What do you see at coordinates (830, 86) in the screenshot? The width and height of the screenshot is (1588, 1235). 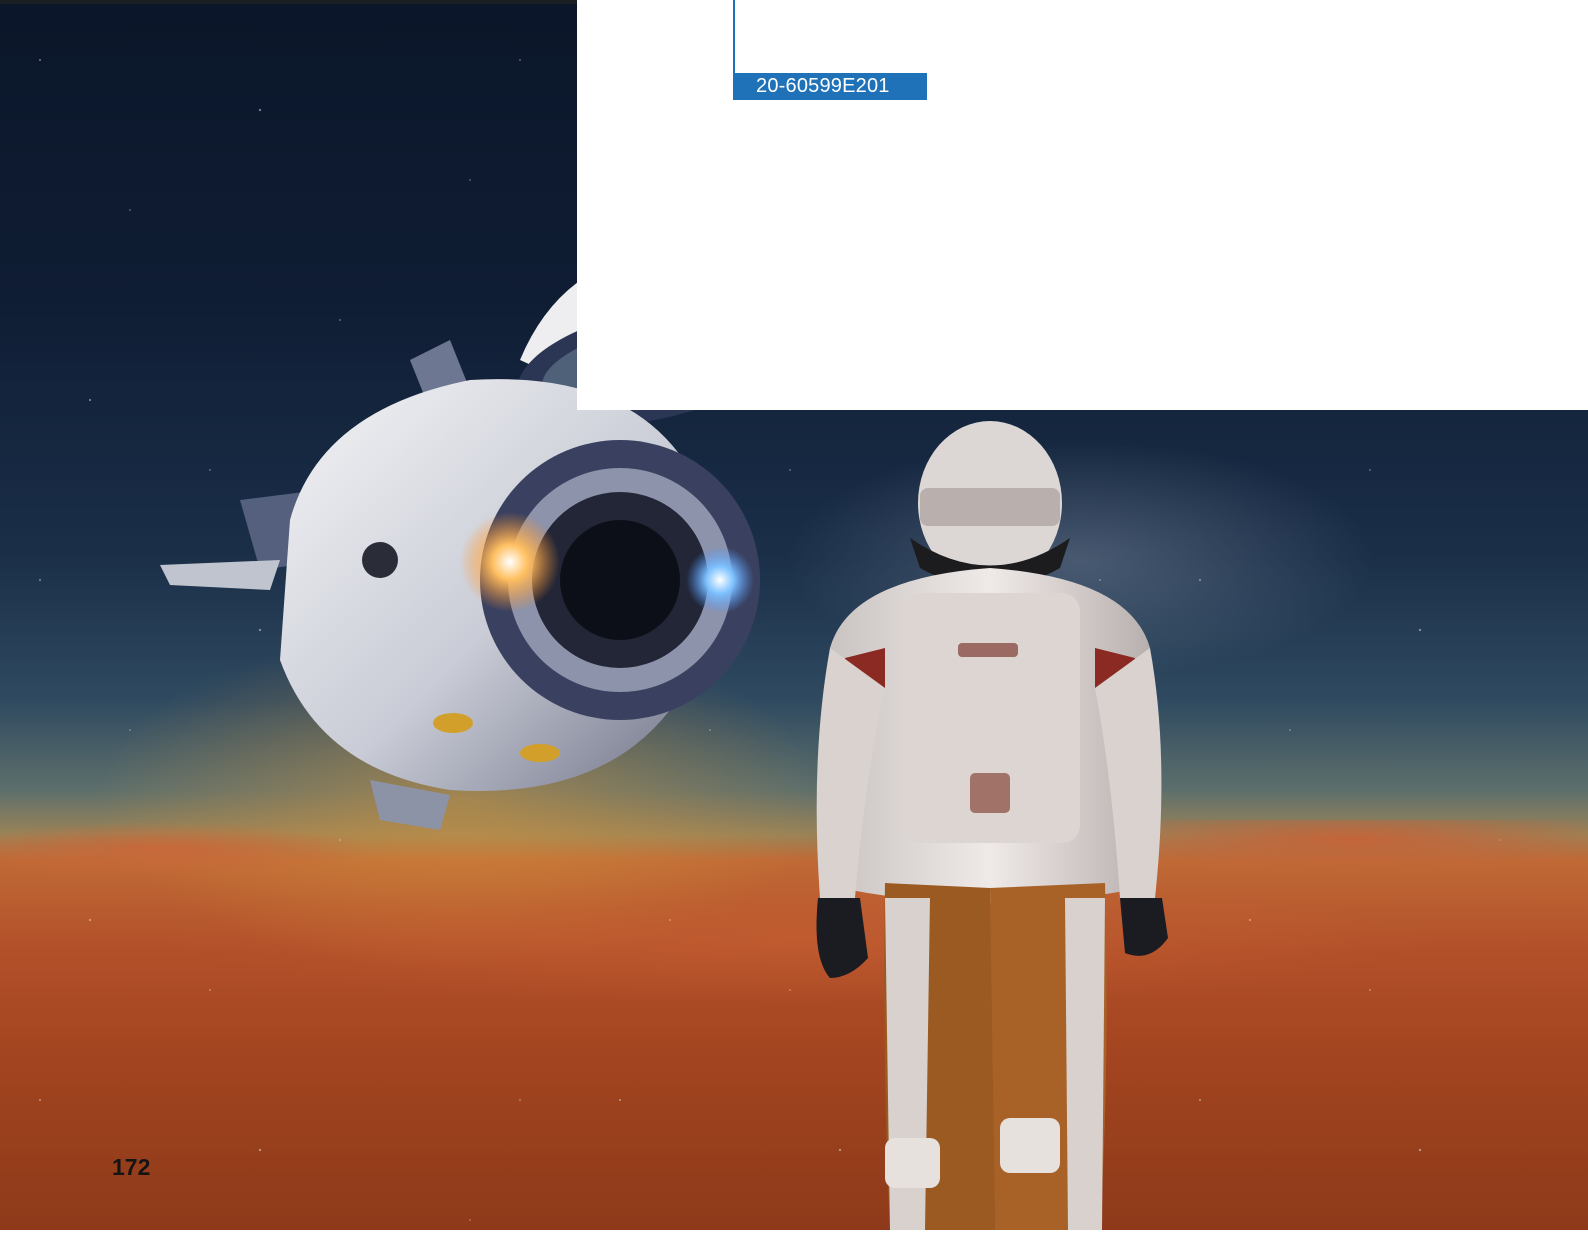 I see `document-code-tag: 20-60599E201` at bounding box center [830, 86].